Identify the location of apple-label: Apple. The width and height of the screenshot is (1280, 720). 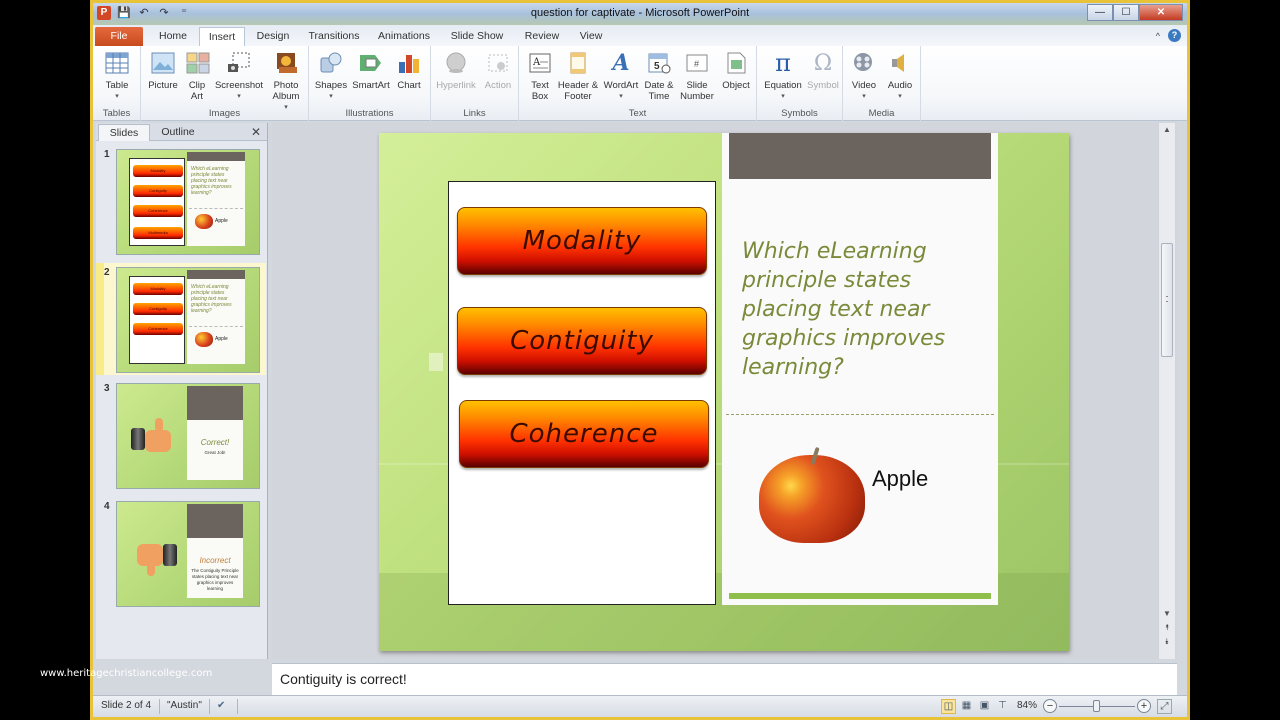
(900, 478).